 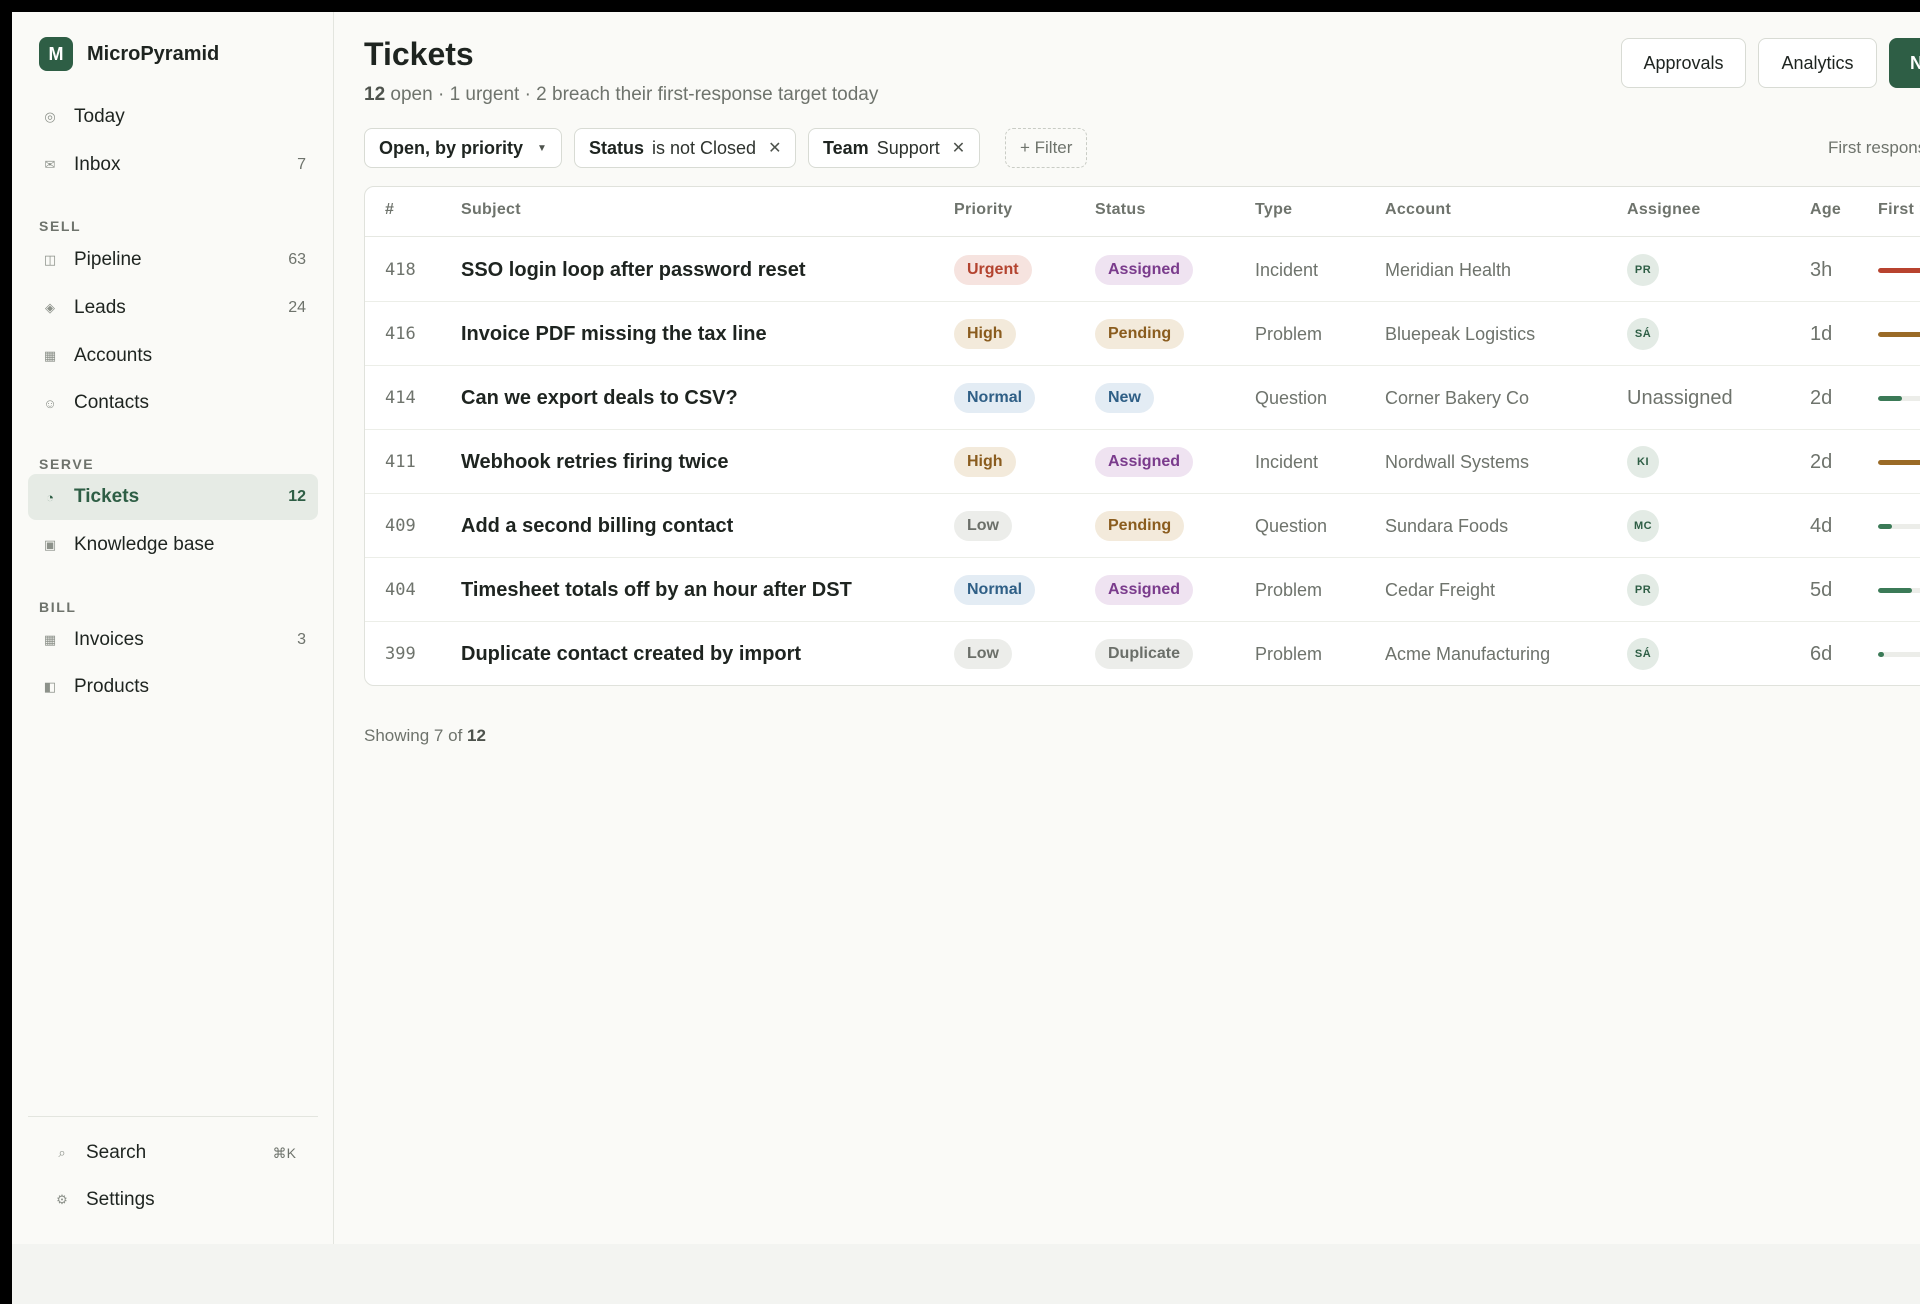 I want to click on status-badge: New, so click(x=1124, y=398).